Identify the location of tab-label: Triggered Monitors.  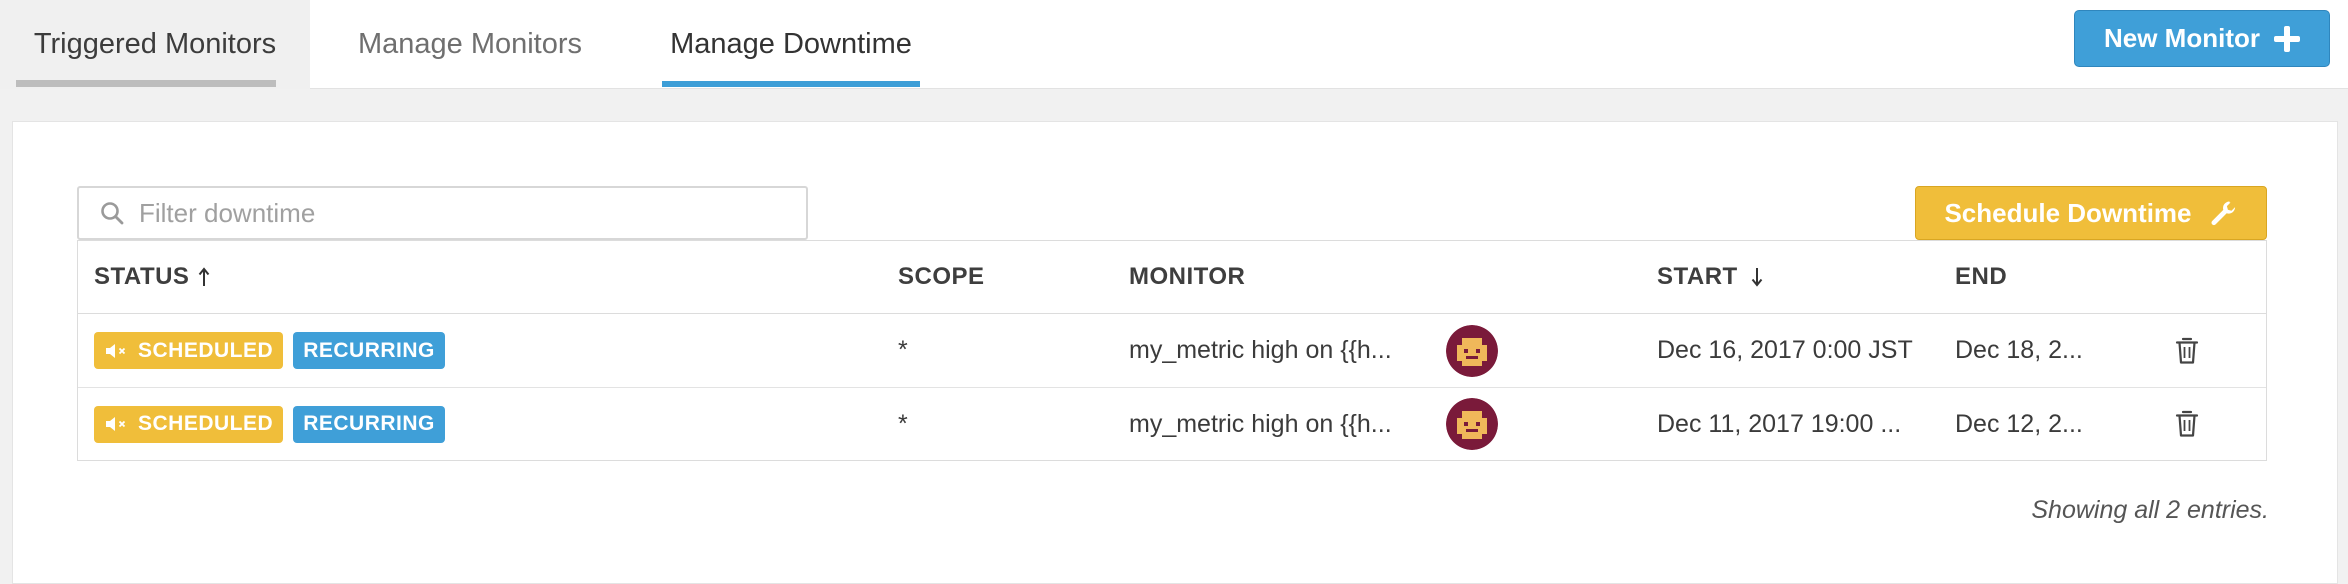
(155, 44).